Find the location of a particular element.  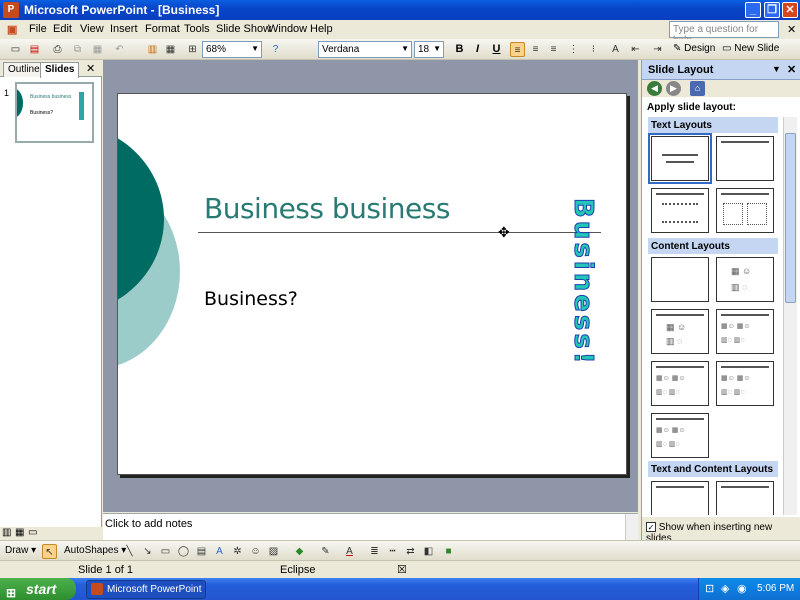

autoshapes-menu: AutoShapes ▾ is located at coordinates (95, 550).